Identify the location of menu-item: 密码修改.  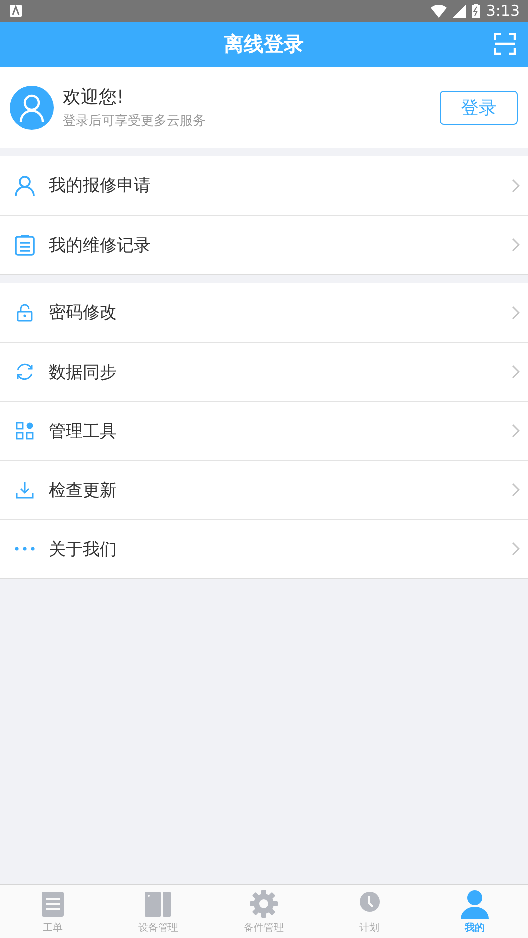
(264, 312).